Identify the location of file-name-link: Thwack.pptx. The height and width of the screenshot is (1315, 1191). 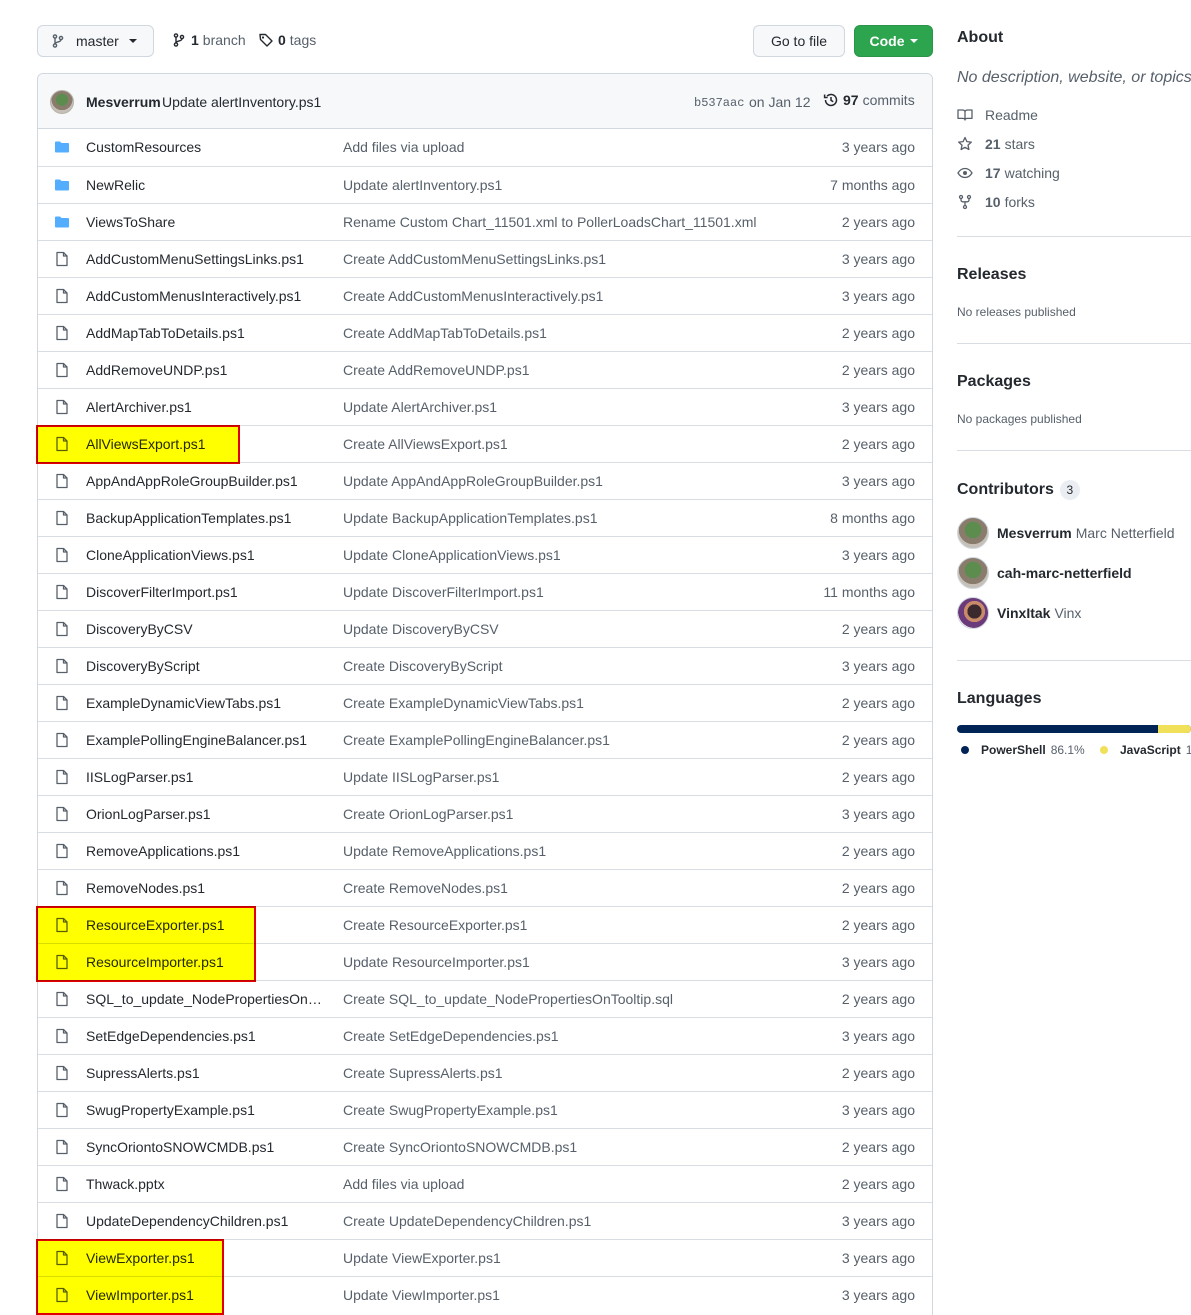
(125, 1184).